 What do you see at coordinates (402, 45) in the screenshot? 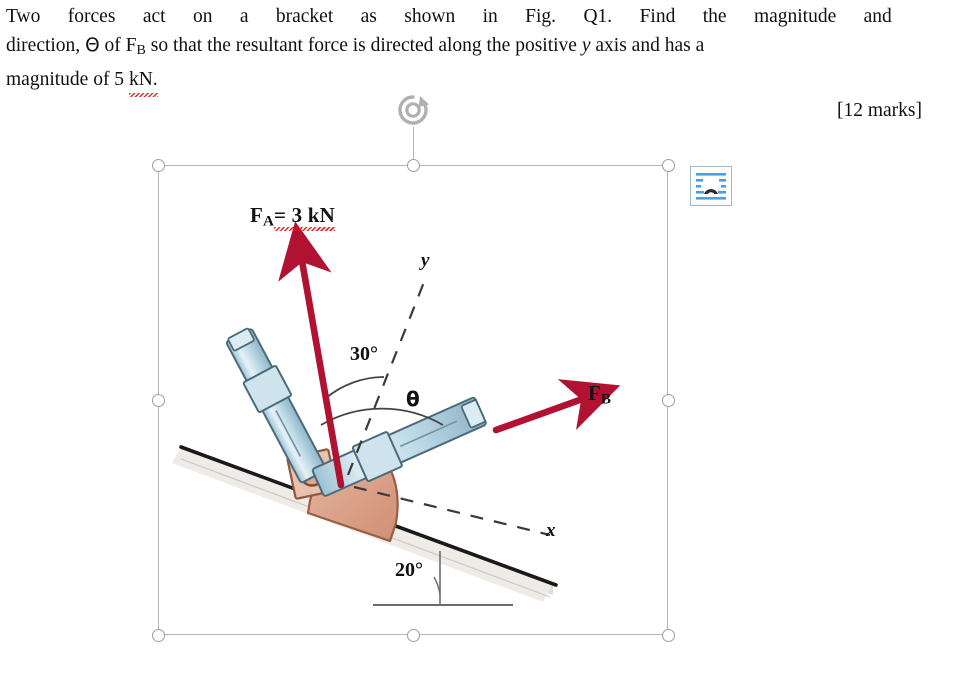
I see `word: directed` at bounding box center [402, 45].